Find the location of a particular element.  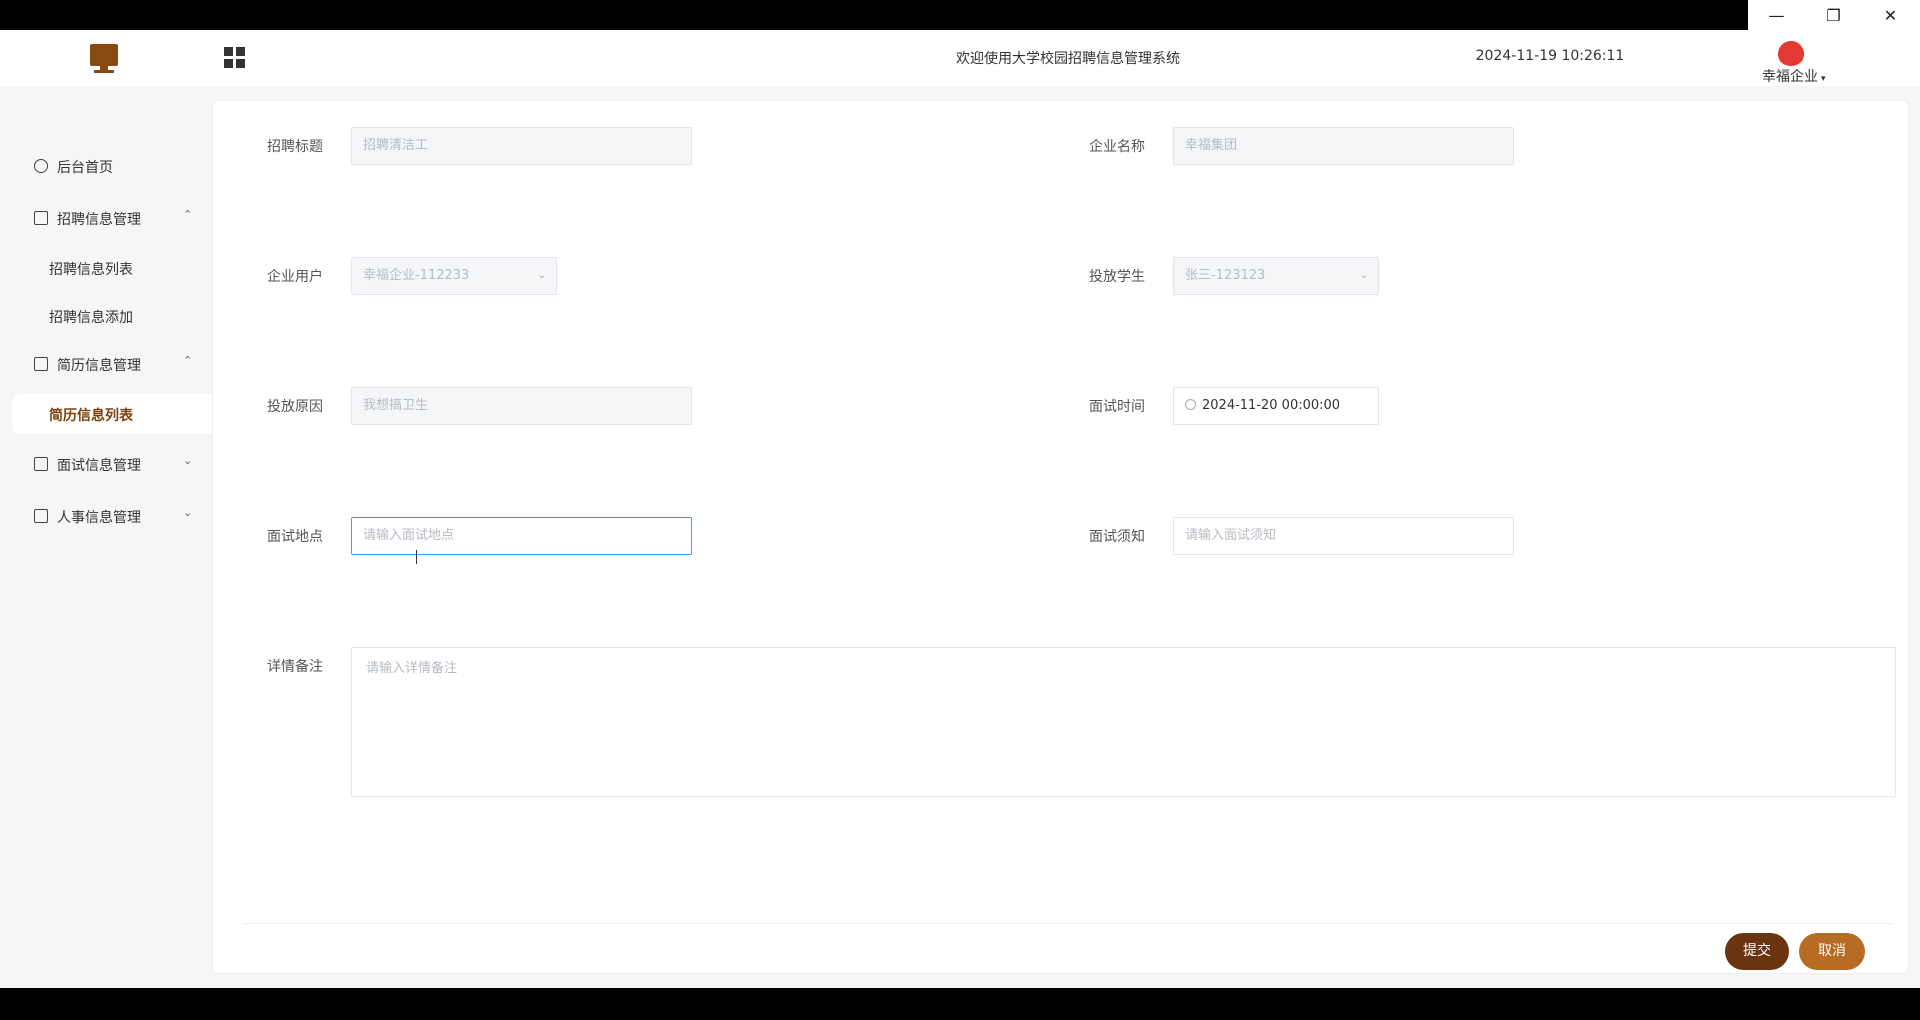

interview-time-picker: 2024-11-20 00:00:00 is located at coordinates (1276, 406).